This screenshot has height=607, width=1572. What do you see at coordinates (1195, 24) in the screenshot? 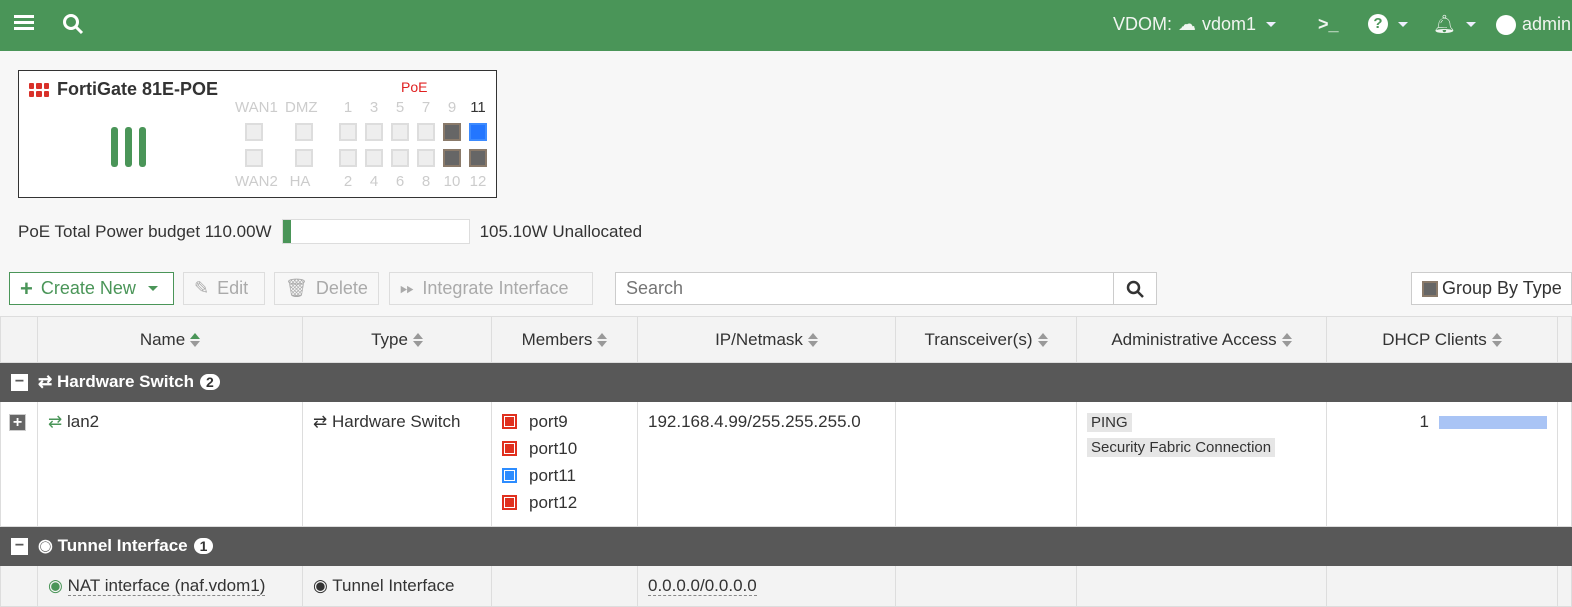
I see `vdom-selector: VDOM: ☁ vdom1` at bounding box center [1195, 24].